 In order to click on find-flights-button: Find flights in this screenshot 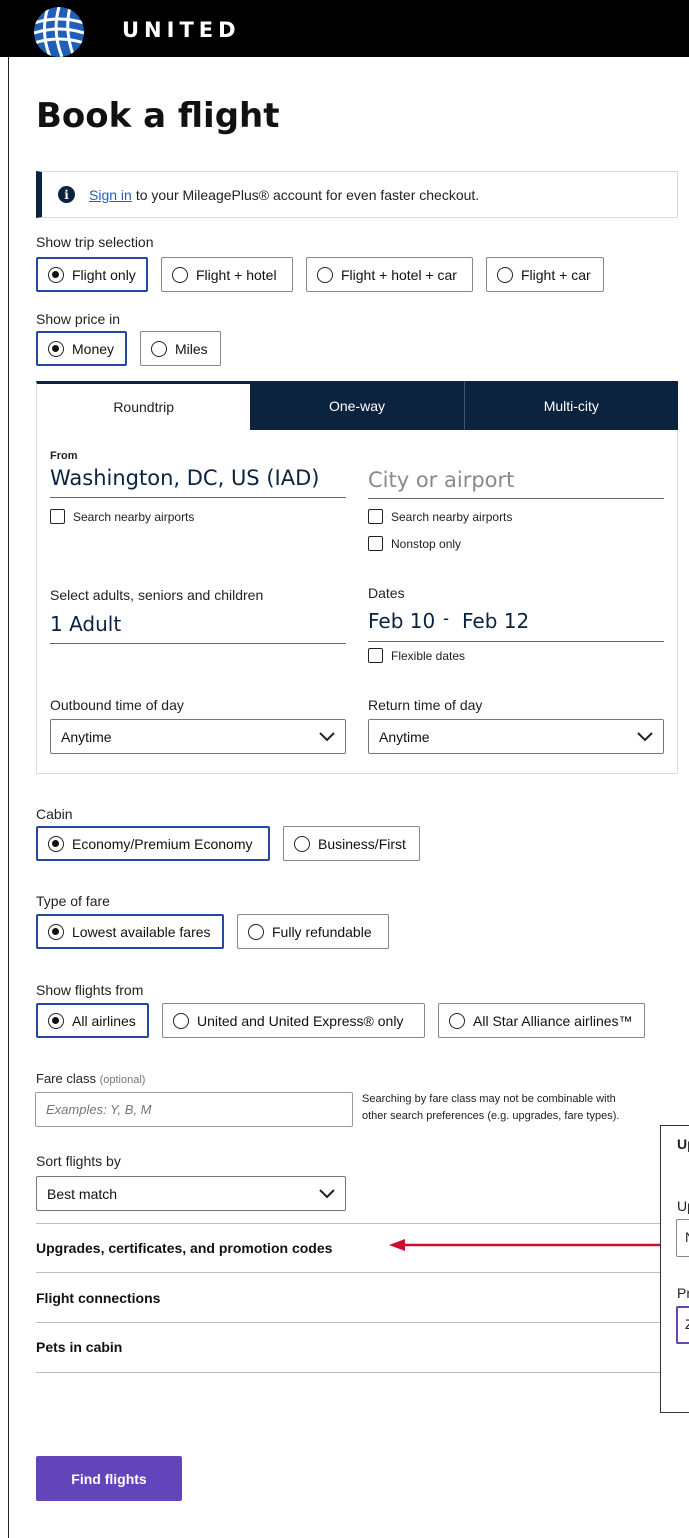, I will do `click(109, 1478)`.